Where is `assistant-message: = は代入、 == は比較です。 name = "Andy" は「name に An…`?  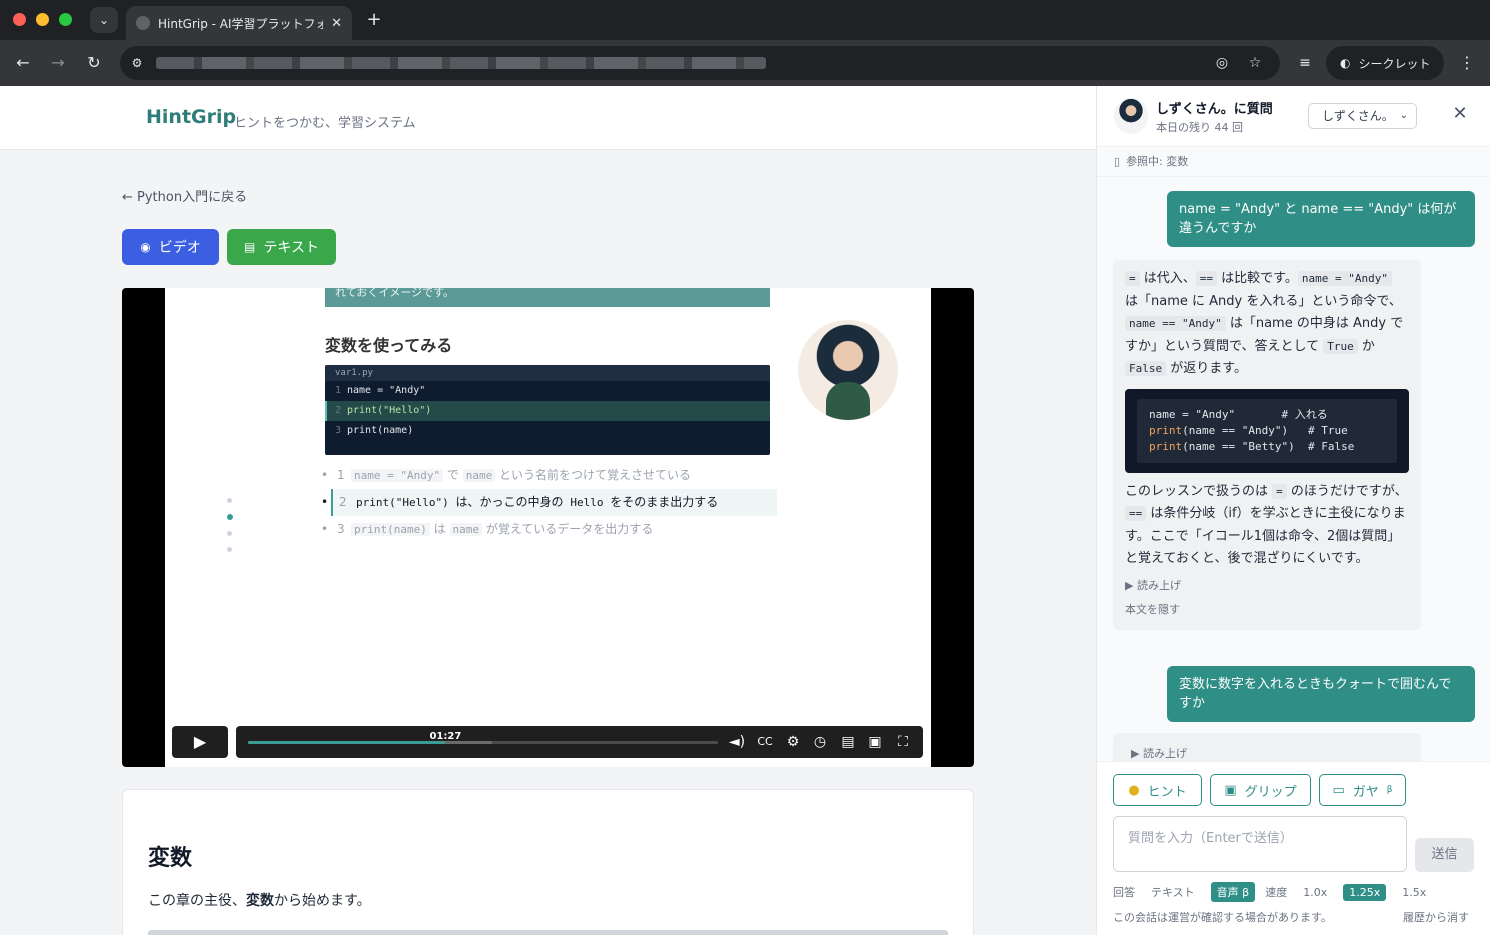
assistant-message: = は代入、 == は比較です。 name = "Andy" は「name に An… is located at coordinates (1267, 445).